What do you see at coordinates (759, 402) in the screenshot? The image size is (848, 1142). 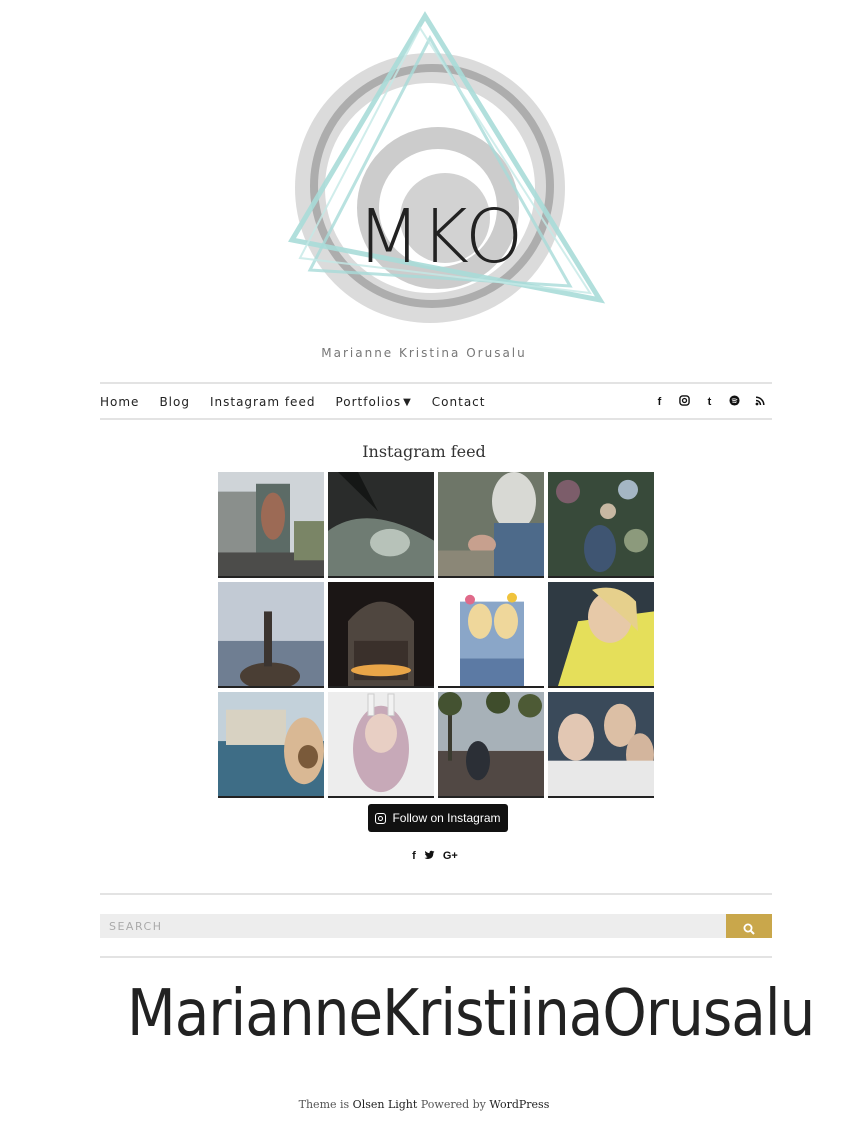 I see `rss-icon` at bounding box center [759, 402].